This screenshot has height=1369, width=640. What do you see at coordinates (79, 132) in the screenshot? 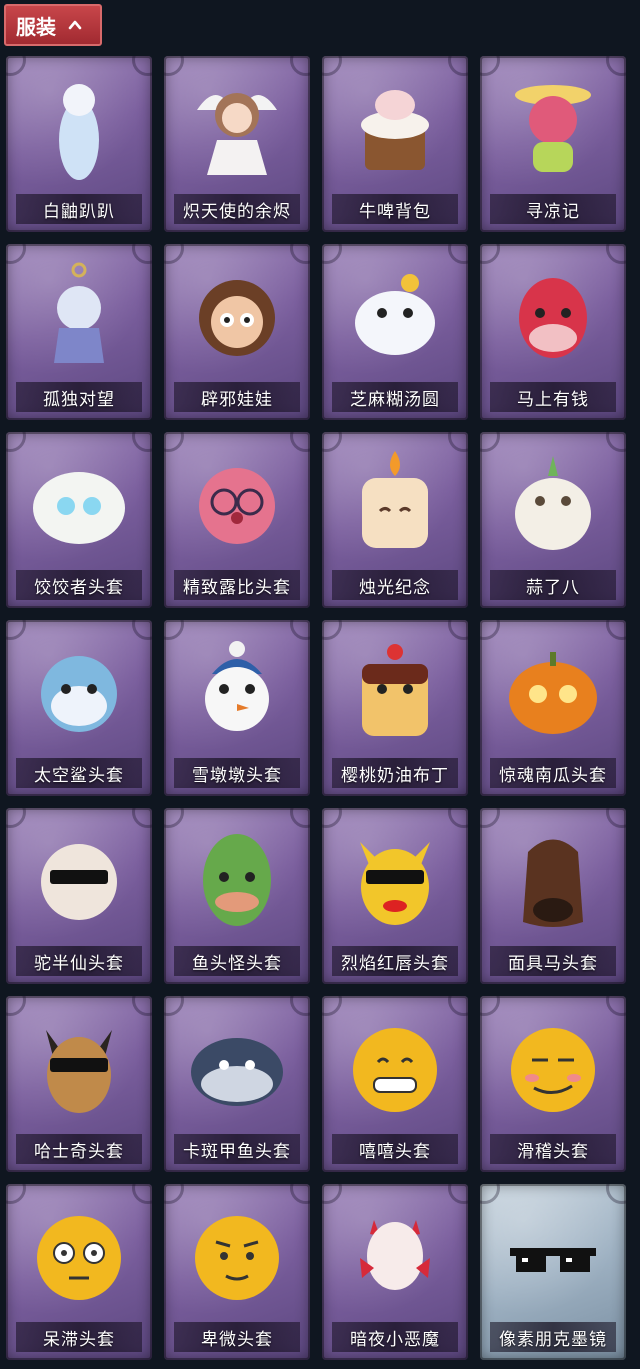
I see `ermine-plush-icon` at bounding box center [79, 132].